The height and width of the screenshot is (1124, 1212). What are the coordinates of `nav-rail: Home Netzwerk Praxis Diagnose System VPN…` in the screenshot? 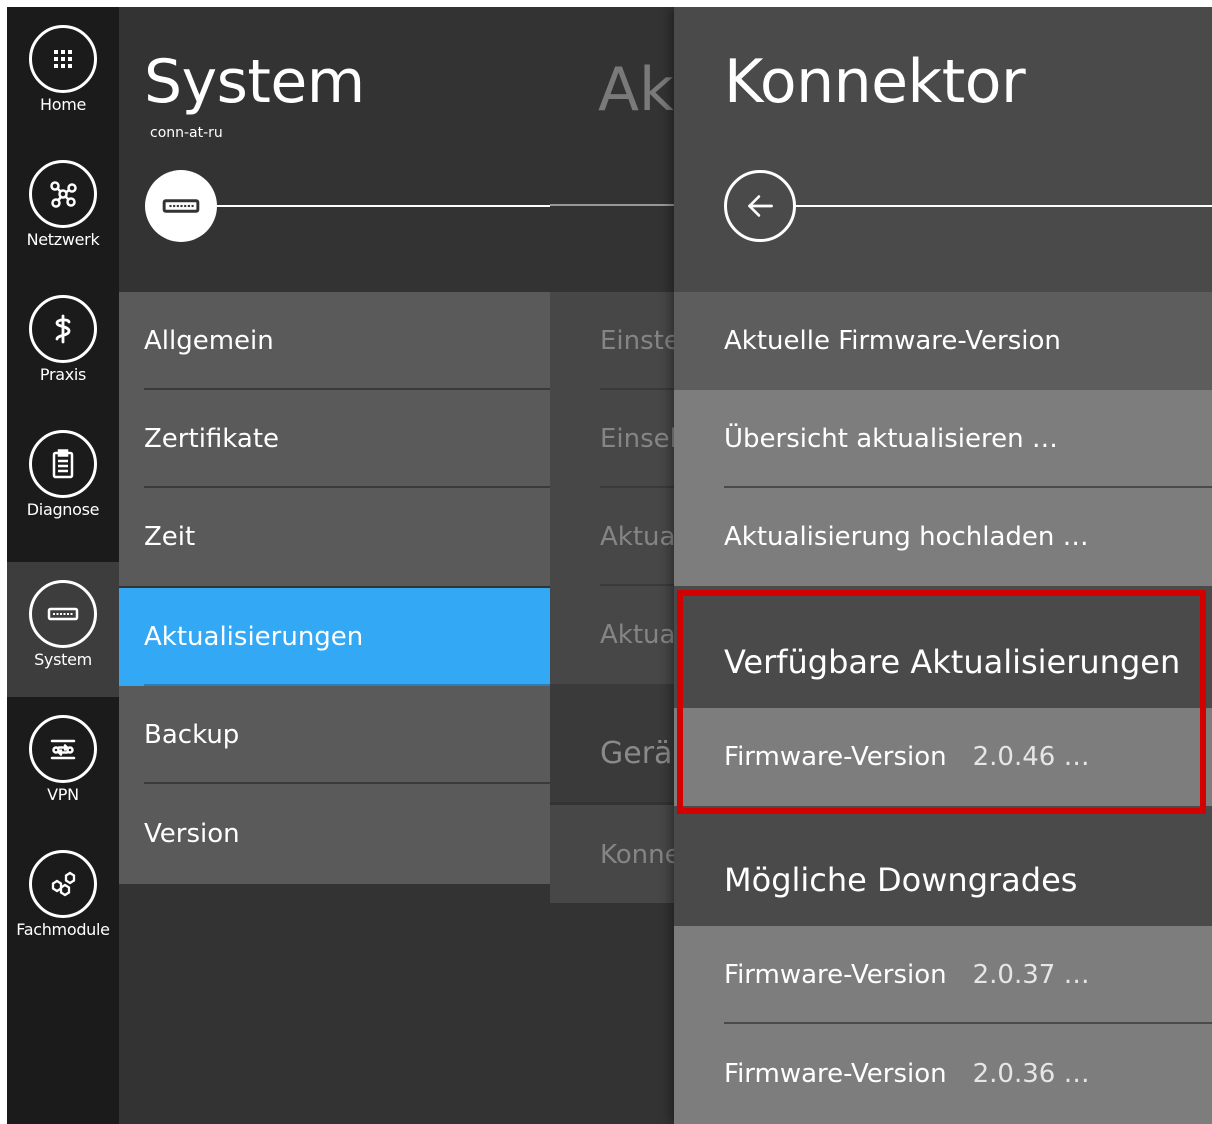 It's located at (63, 565).